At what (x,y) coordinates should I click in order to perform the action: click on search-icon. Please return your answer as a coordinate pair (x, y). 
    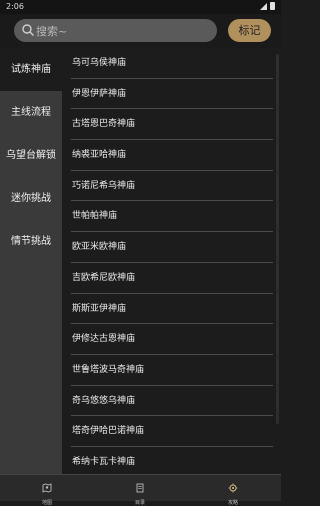
    Looking at the image, I should click on (28, 30).